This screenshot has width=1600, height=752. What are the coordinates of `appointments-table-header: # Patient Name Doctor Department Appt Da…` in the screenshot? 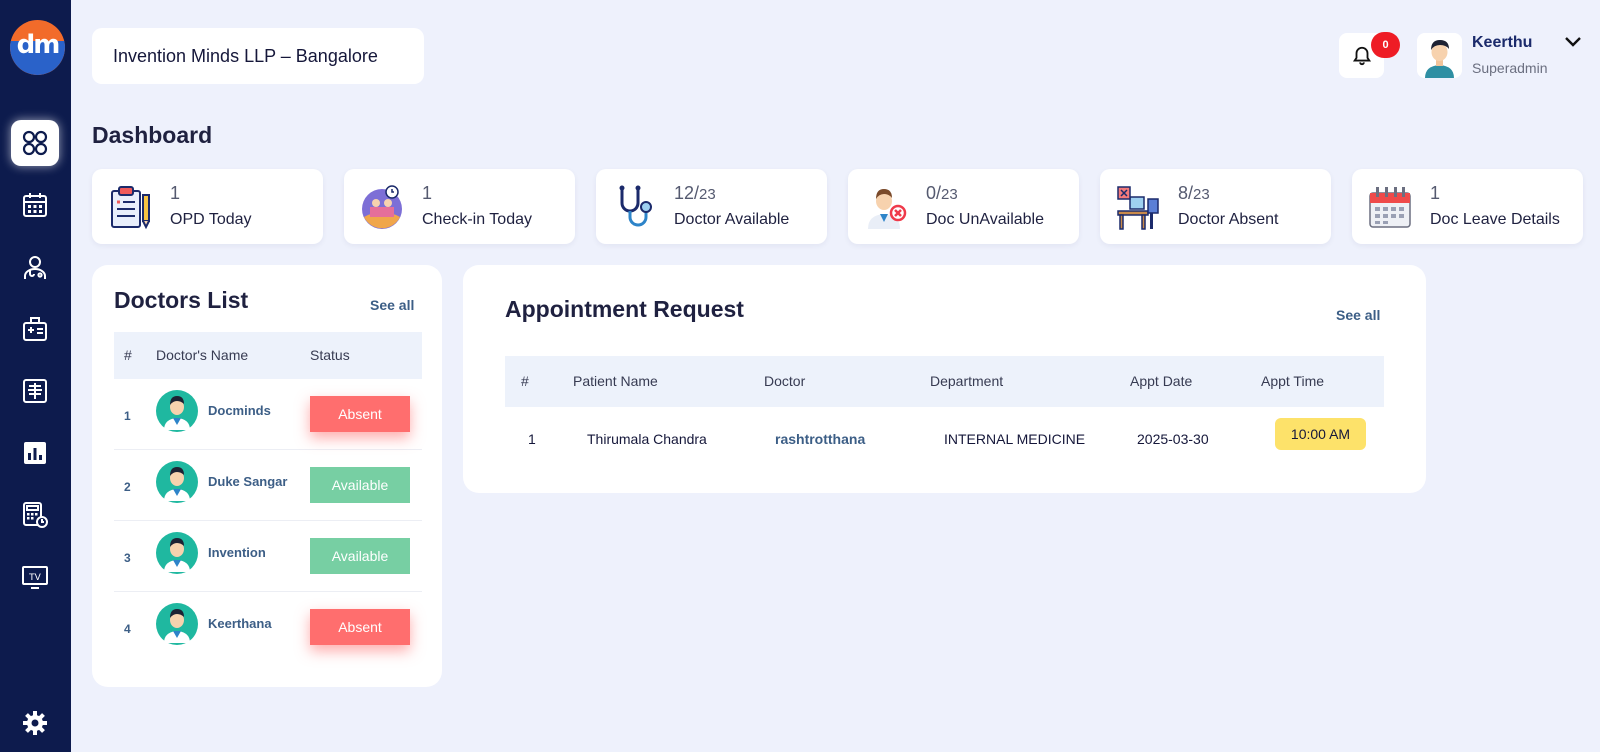 It's located at (944, 381).